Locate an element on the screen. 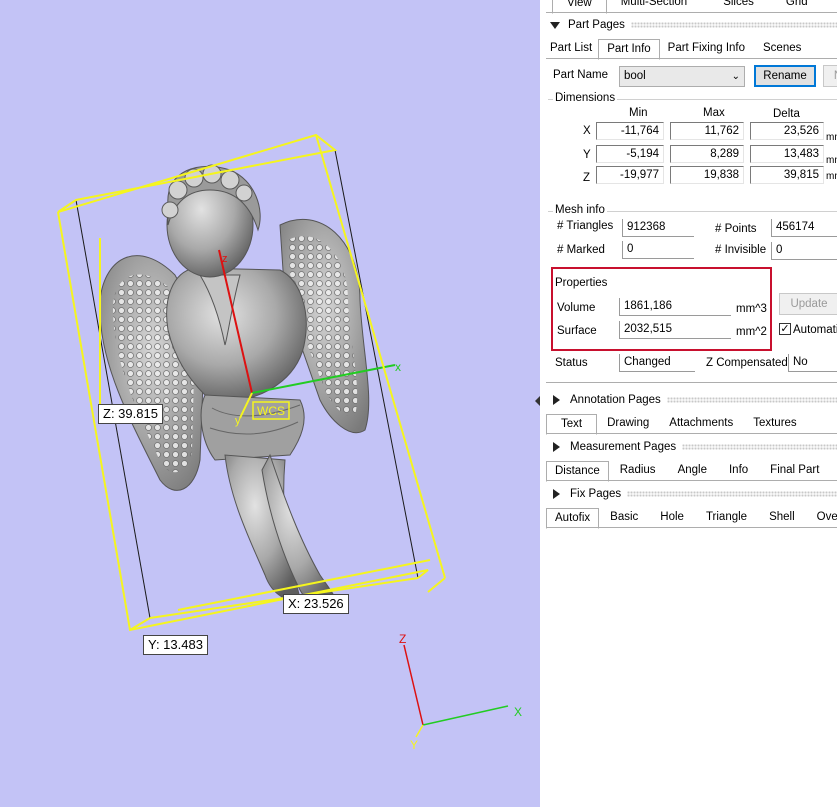 The image size is (837, 807). annotation-pages-header: Annotation Pages is located at coordinates (691, 400).